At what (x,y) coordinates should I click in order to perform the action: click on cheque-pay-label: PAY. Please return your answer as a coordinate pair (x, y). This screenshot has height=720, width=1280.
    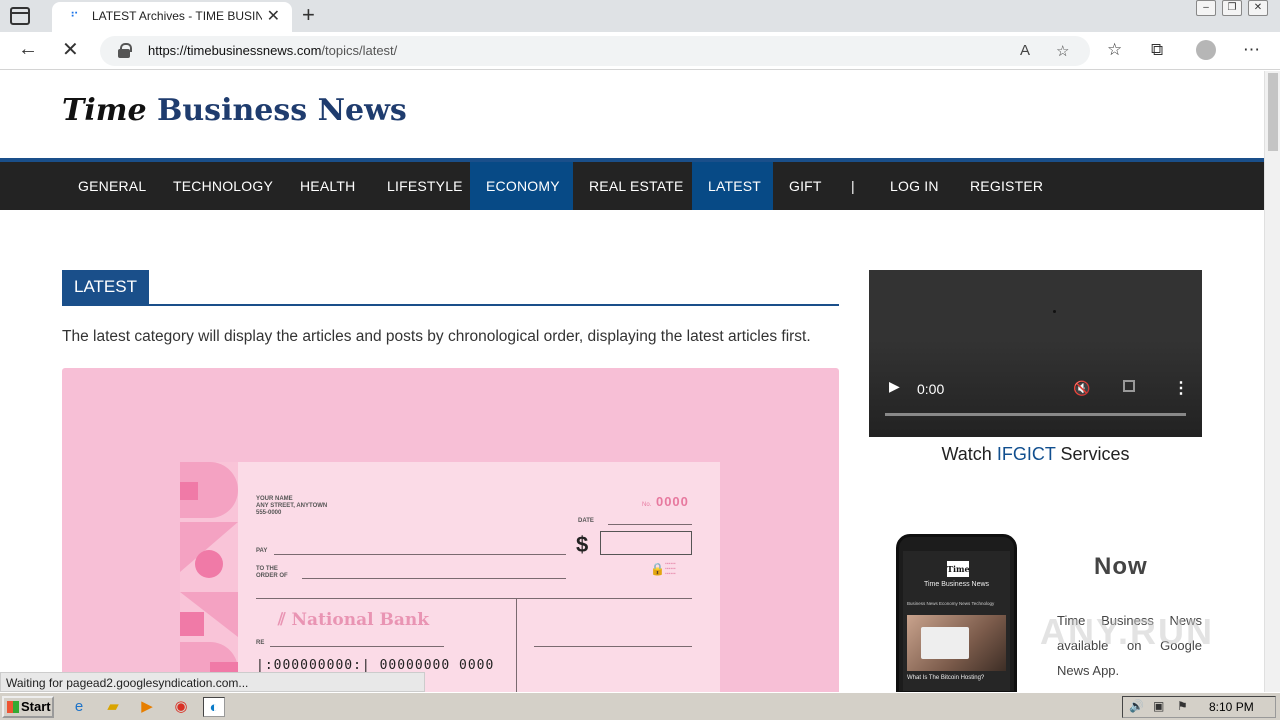
    Looking at the image, I should click on (262, 551).